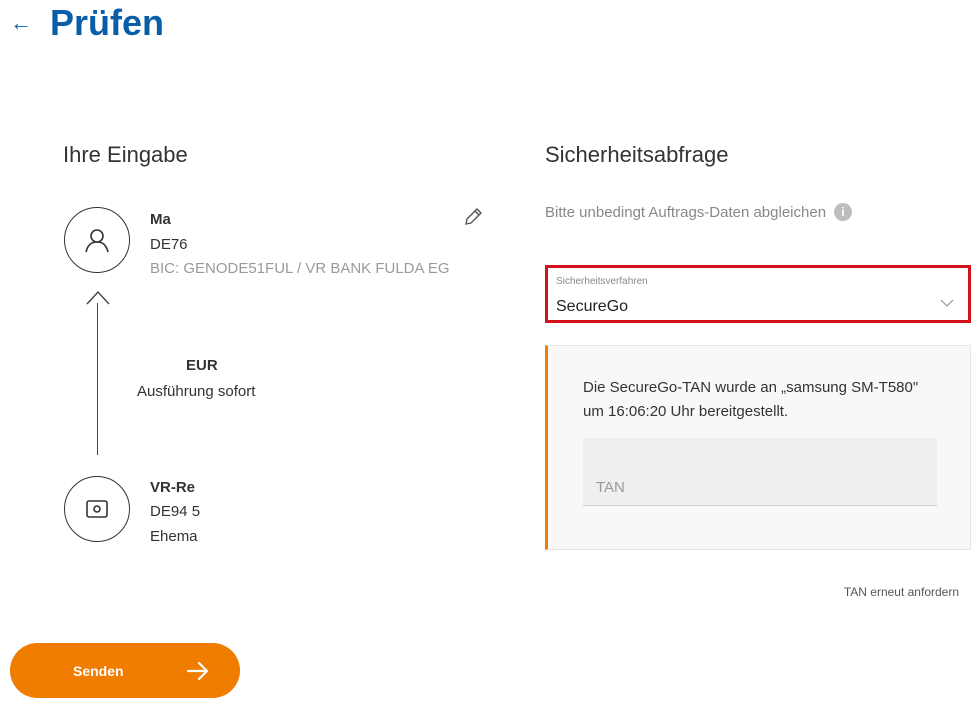 The height and width of the screenshot is (704, 973). I want to click on select-value: SecureGo, so click(592, 306).